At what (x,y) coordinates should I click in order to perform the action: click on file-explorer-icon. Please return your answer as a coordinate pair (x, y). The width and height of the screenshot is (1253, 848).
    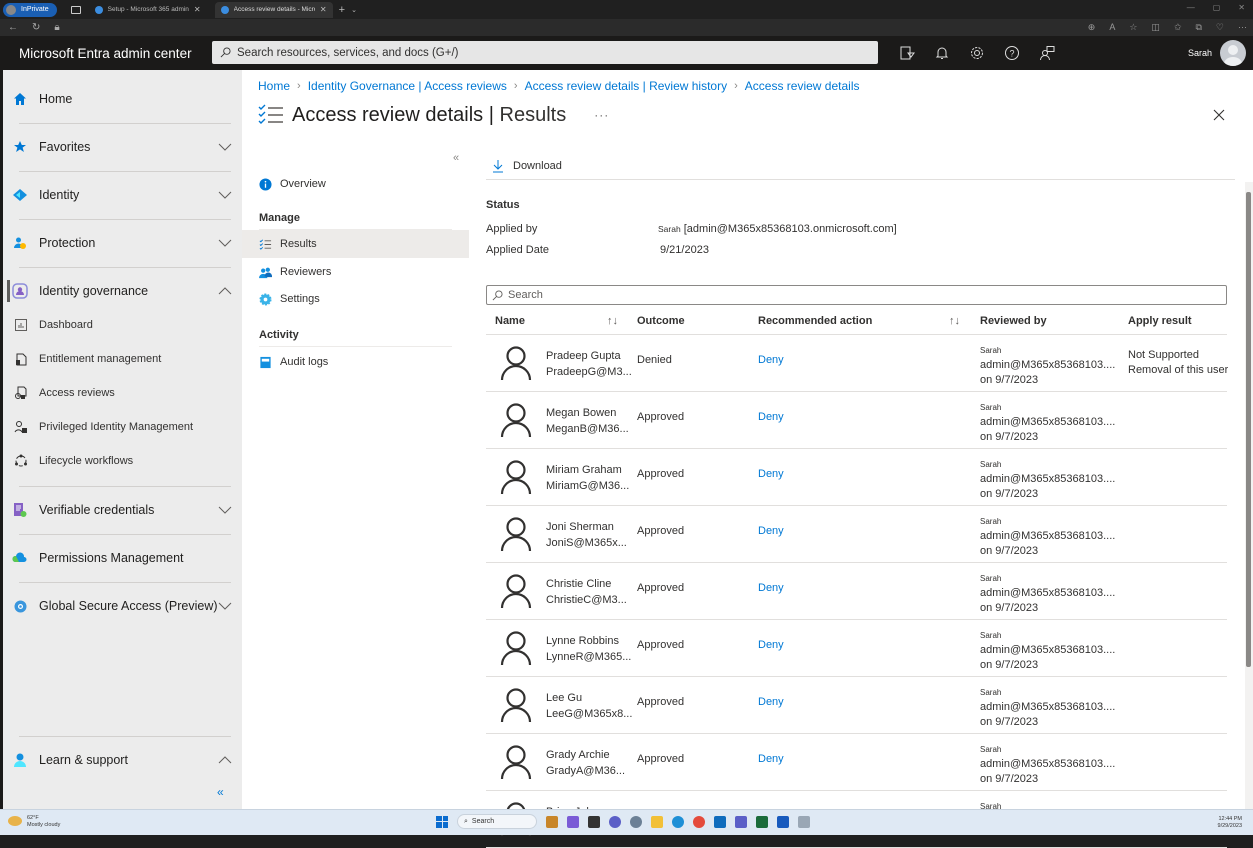
    Looking at the image, I should click on (657, 821).